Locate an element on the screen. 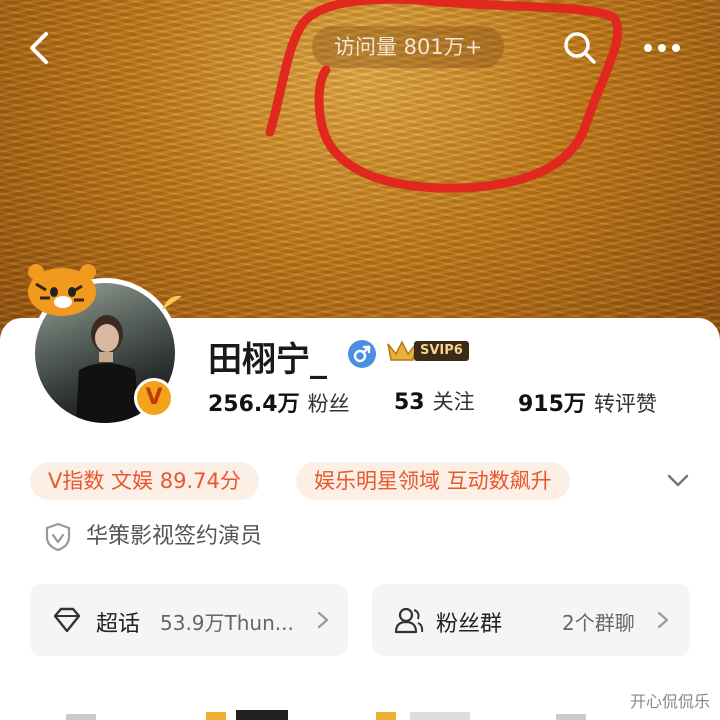 This screenshot has height=720, width=720. stat-followers: 256.4万 粉丝 is located at coordinates (279, 402).